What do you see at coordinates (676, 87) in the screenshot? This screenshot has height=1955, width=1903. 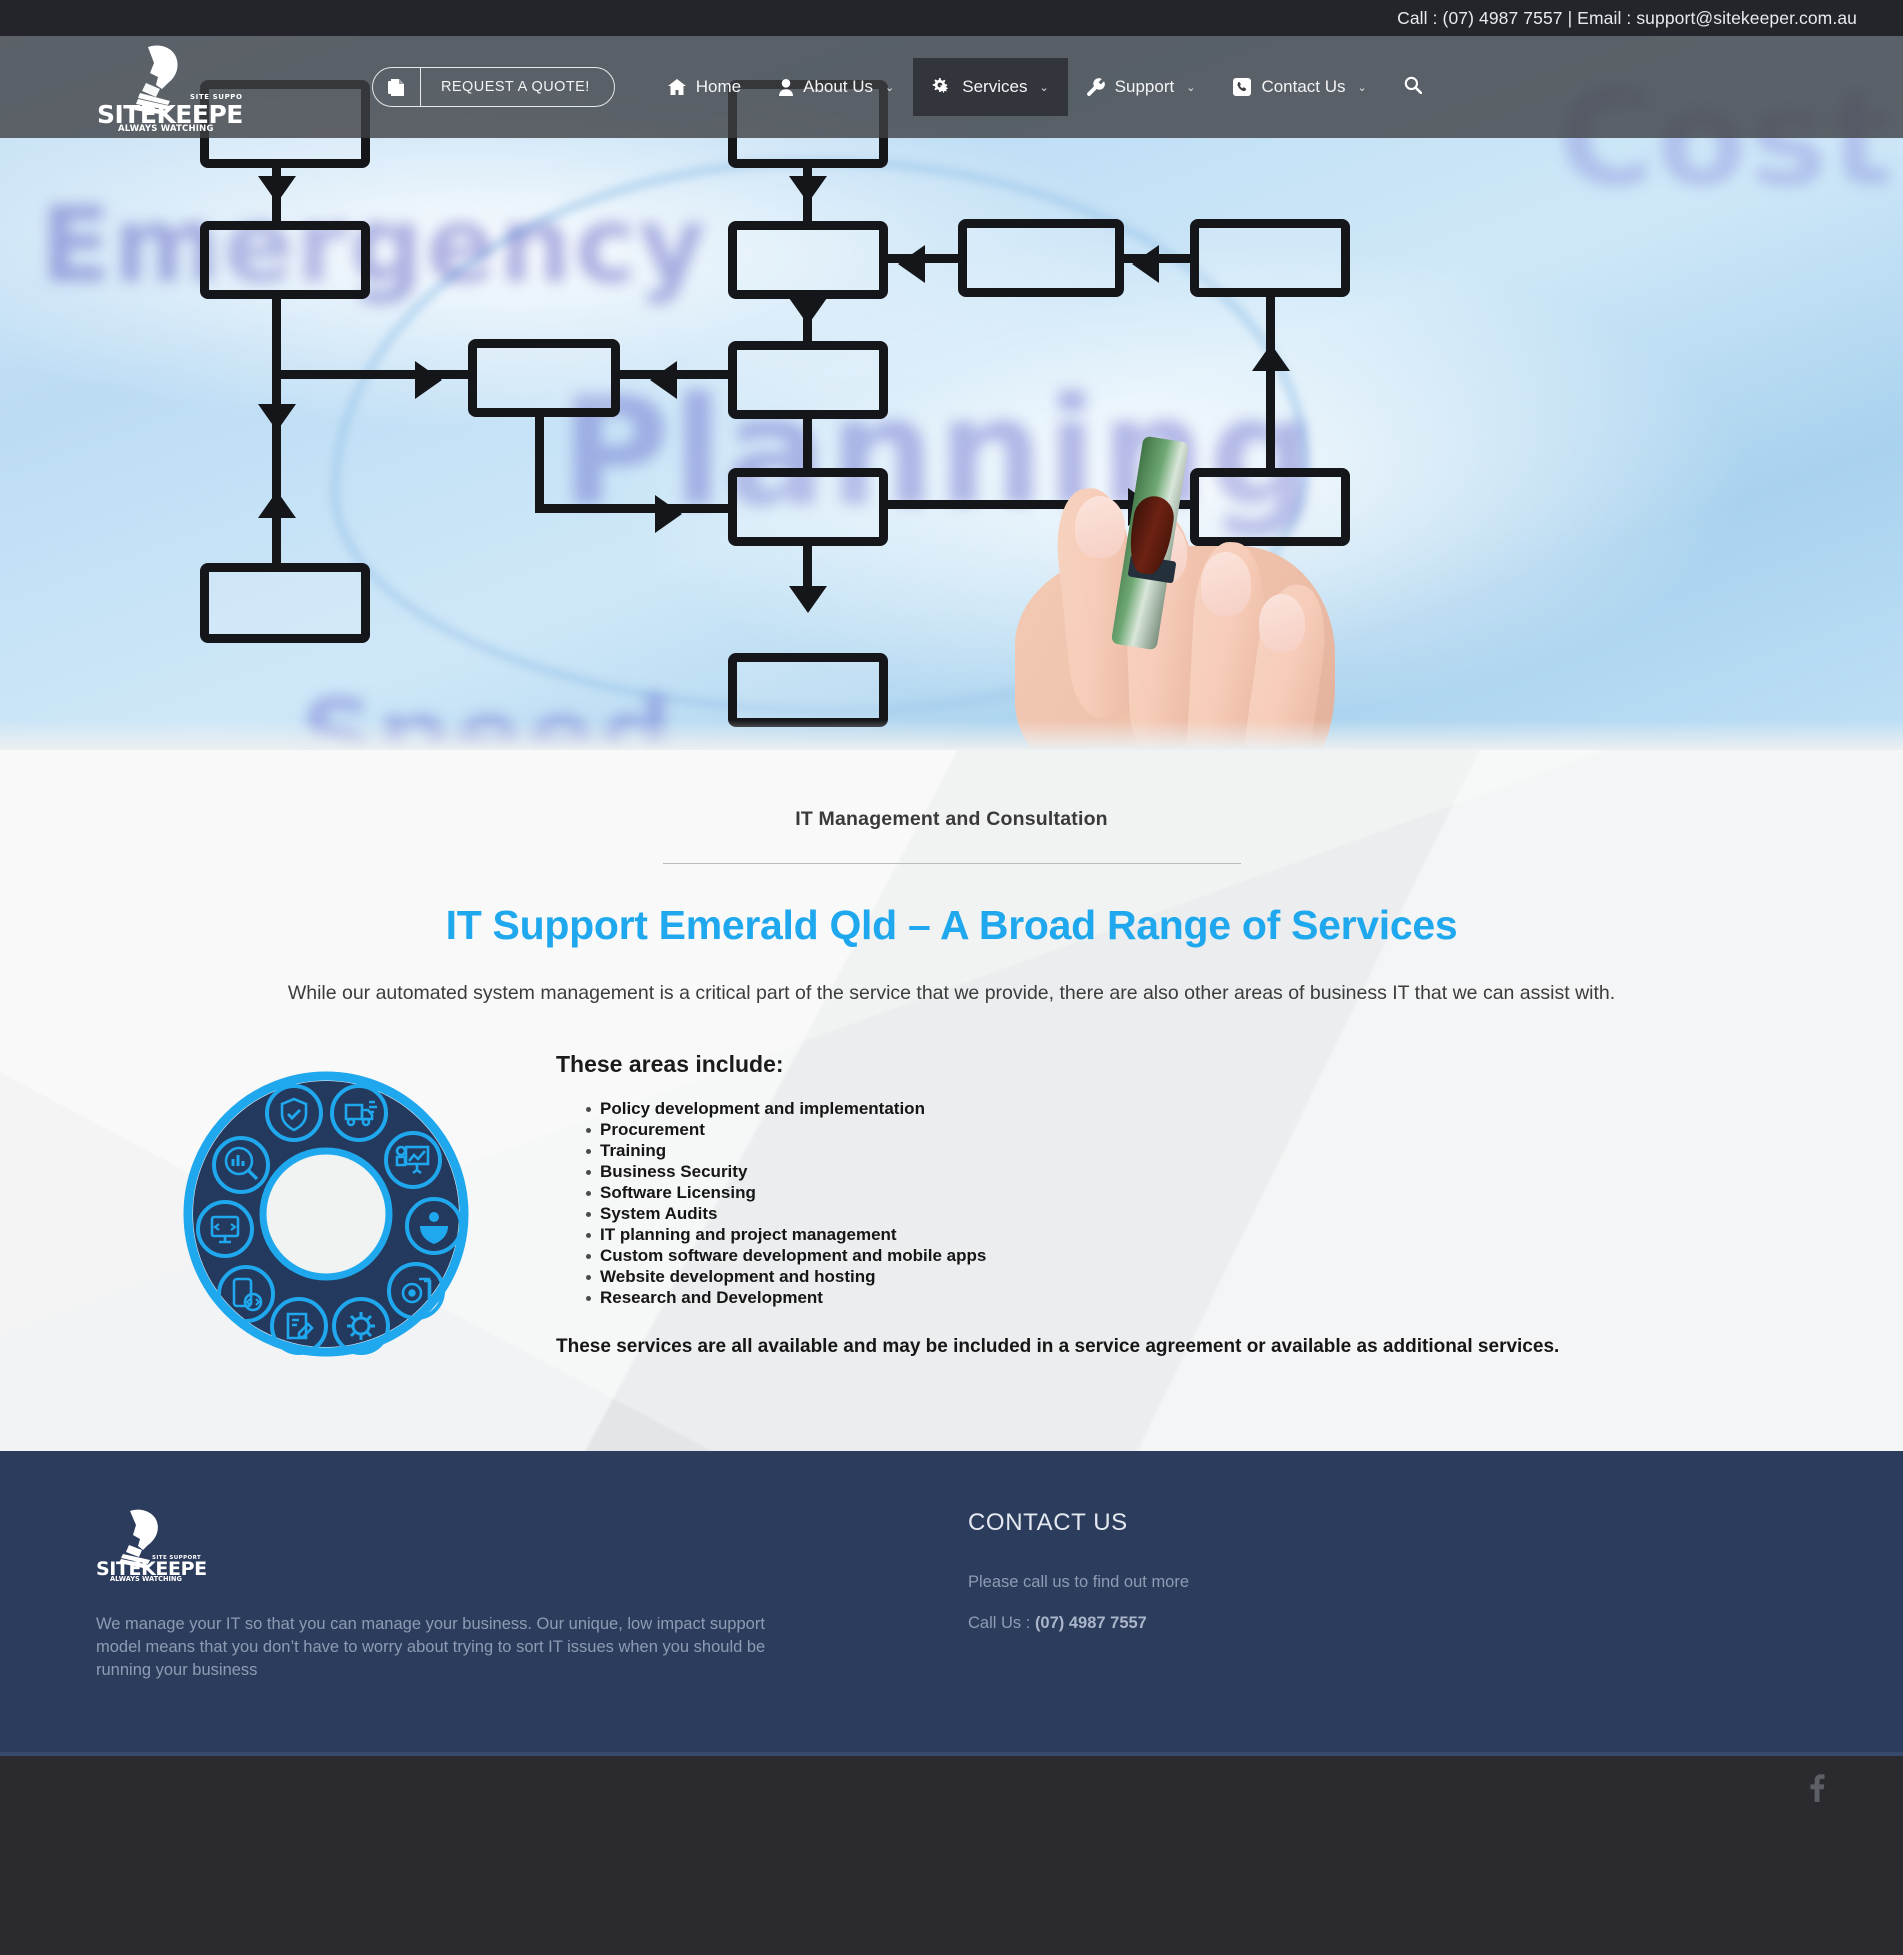 I see `home-icon` at bounding box center [676, 87].